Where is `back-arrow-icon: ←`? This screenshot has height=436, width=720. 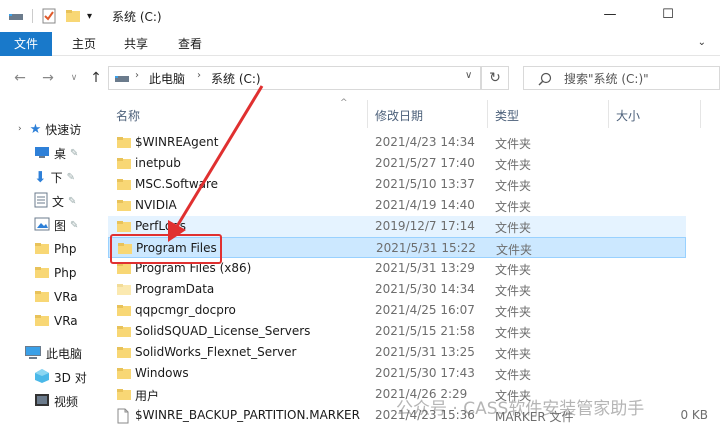
back-arrow-icon: ← is located at coordinates (20, 78).